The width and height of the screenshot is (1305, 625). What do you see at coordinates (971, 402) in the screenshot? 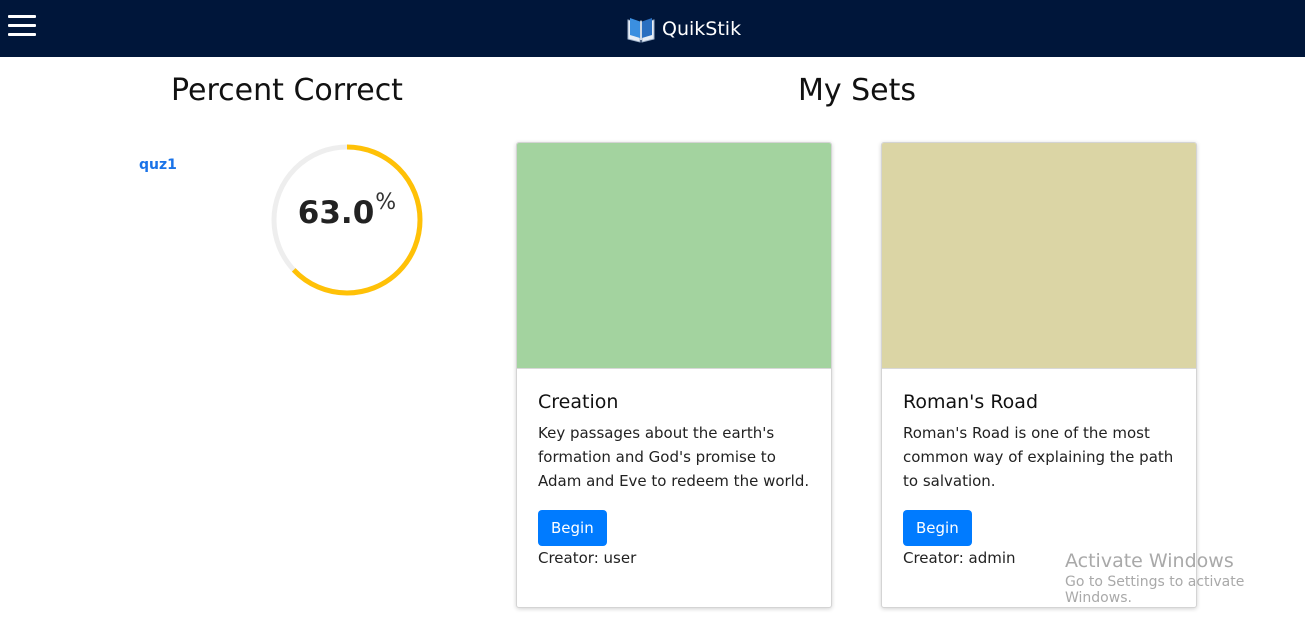
I see `set-card-title: Roman's Road` at bounding box center [971, 402].